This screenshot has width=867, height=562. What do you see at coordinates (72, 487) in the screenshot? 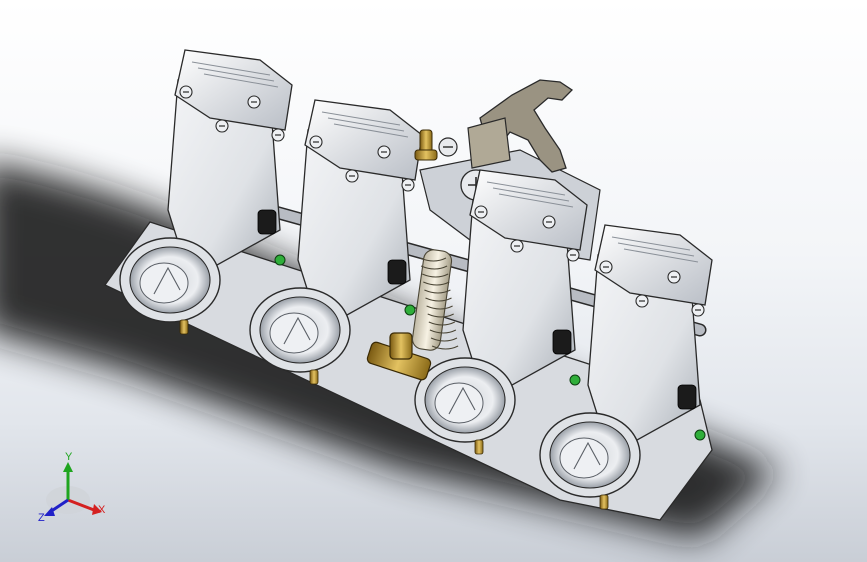
I see `view-orientation-triad: X Y Z` at bounding box center [72, 487].